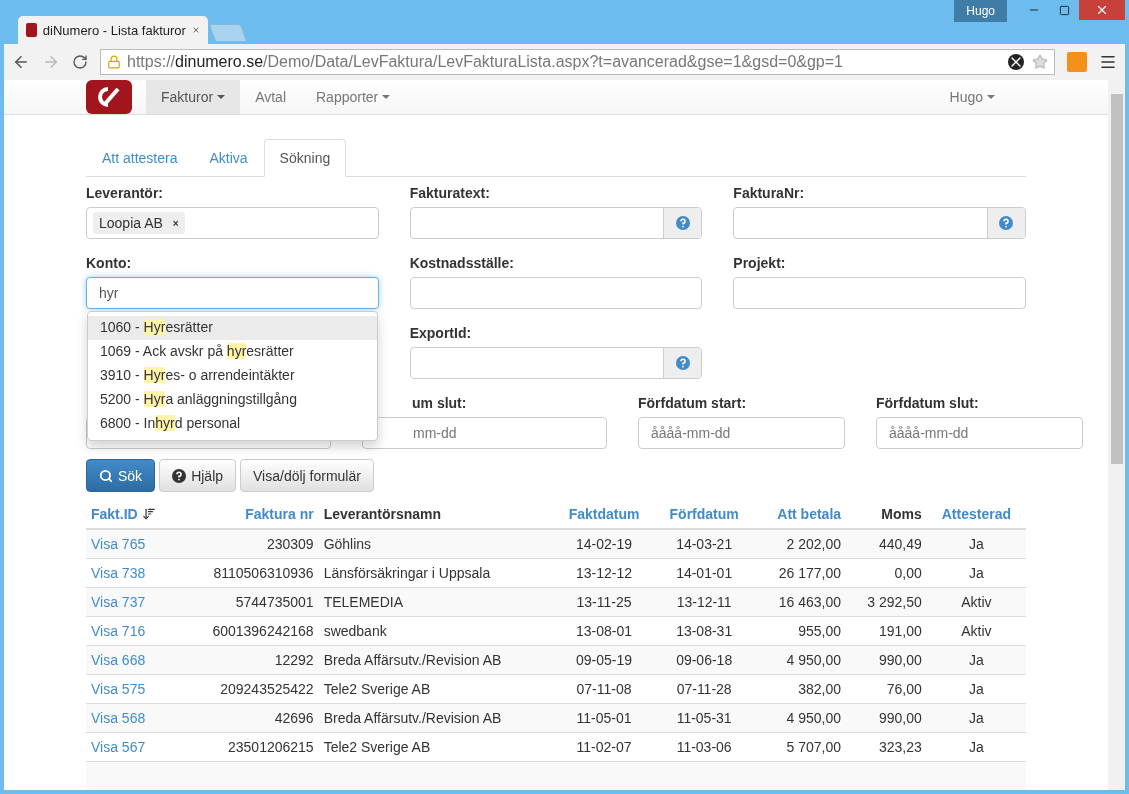 The height and width of the screenshot is (794, 1129). What do you see at coordinates (133, 688) in the screenshot?
I see `view-link: Visa 575` at bounding box center [133, 688].